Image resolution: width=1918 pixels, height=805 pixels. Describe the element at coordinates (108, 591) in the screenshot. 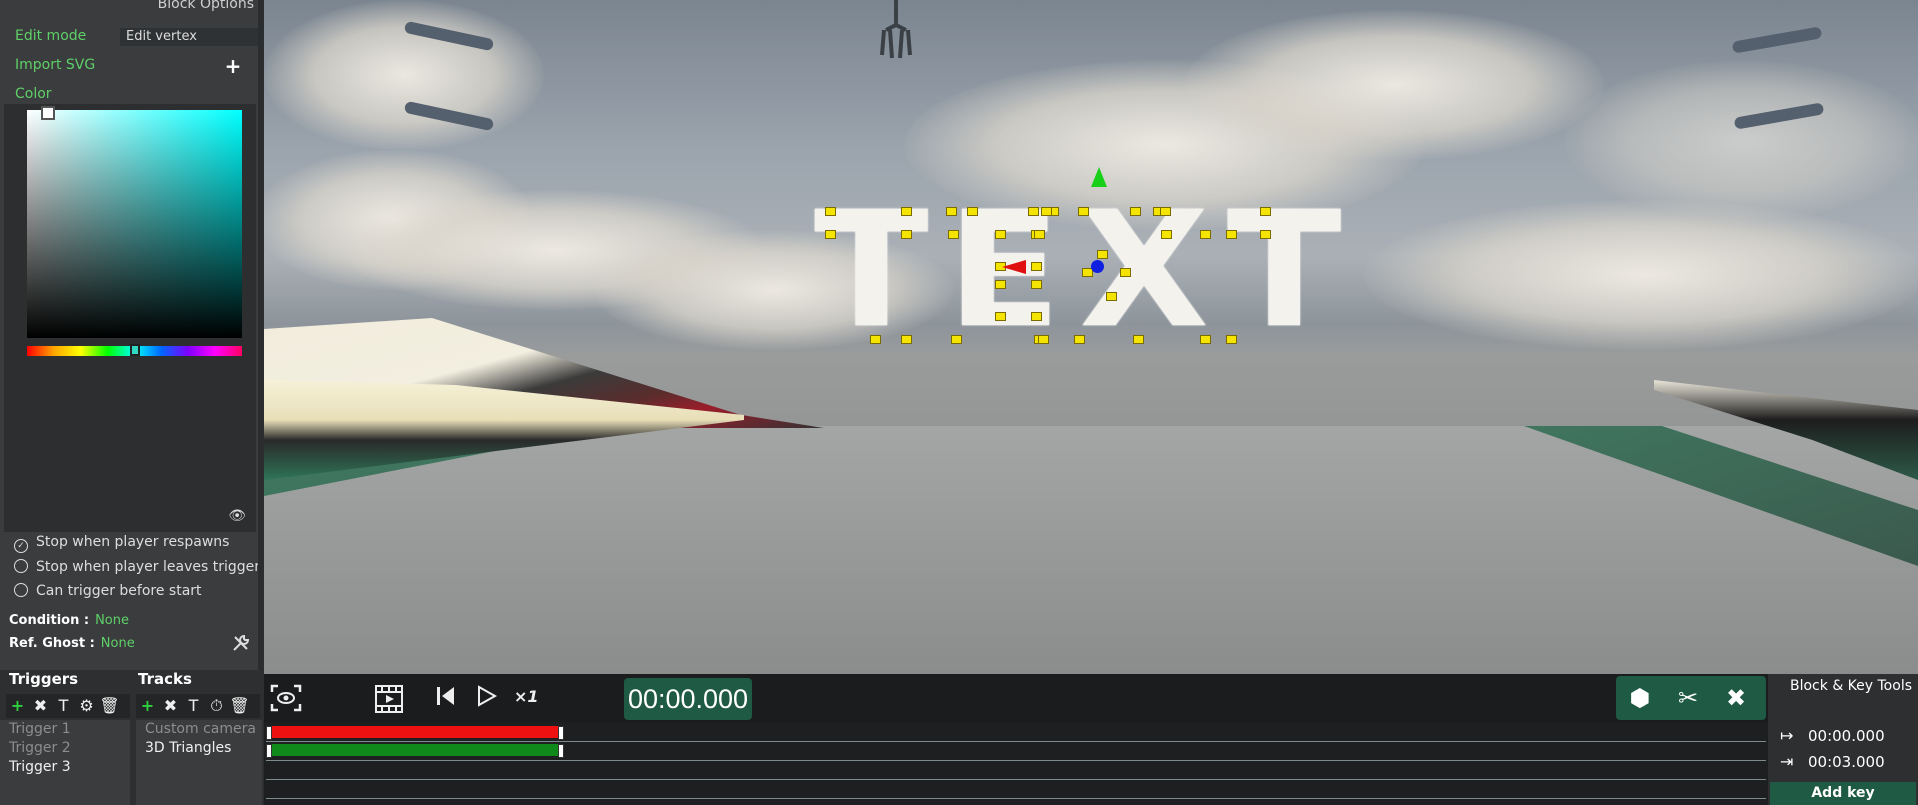

I see `option-trigger-before-start: Can trigger before start` at that location.